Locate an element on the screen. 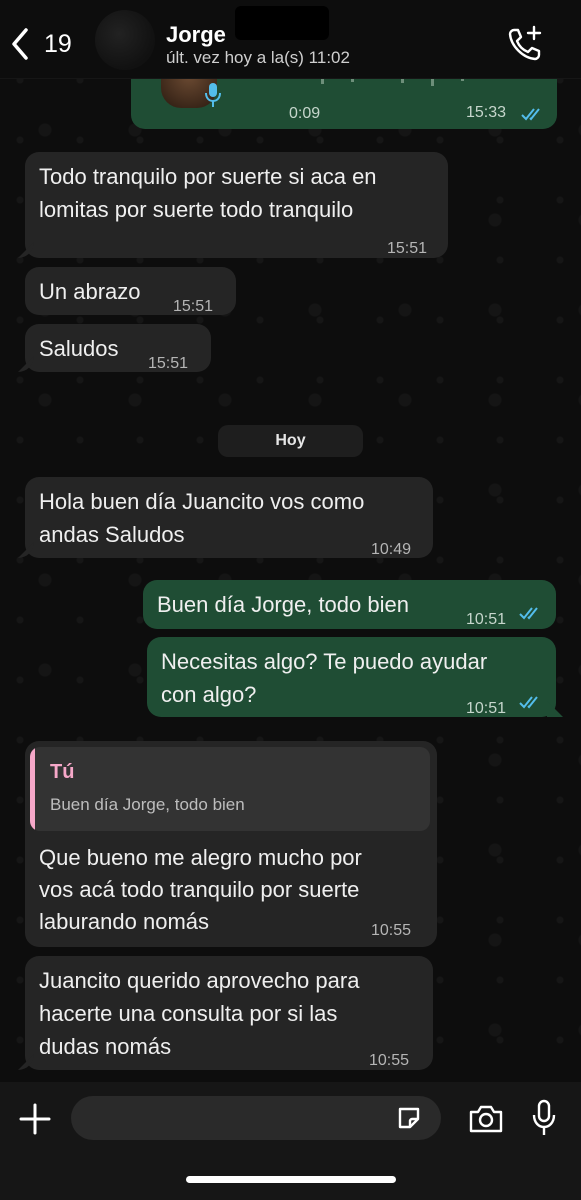  chat-header: 19 Jorge últ. vez hoy a la(s) 11:02 is located at coordinates (290, 39).